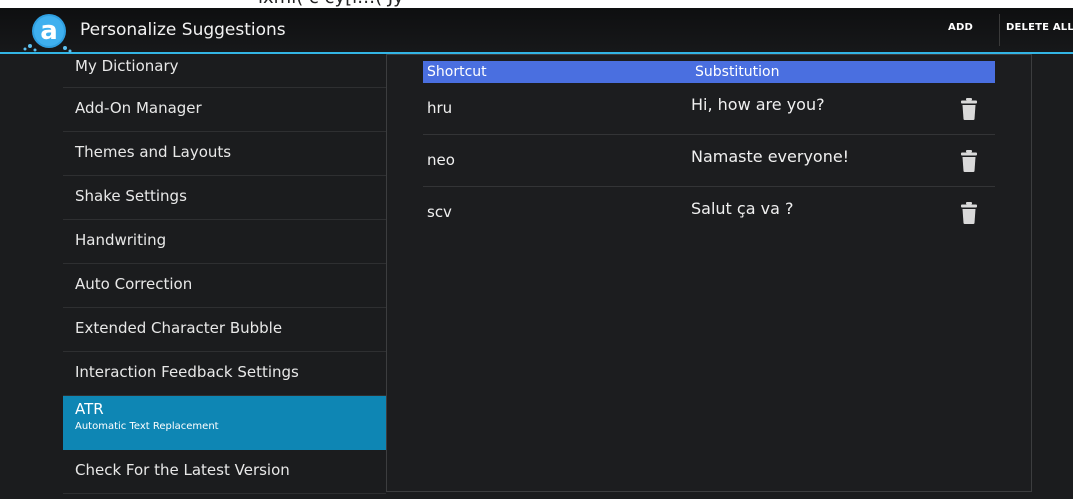 The image size is (1073, 499). Describe the element at coordinates (153, 152) in the screenshot. I see `menu-item-label: Themes and Layouts` at that location.